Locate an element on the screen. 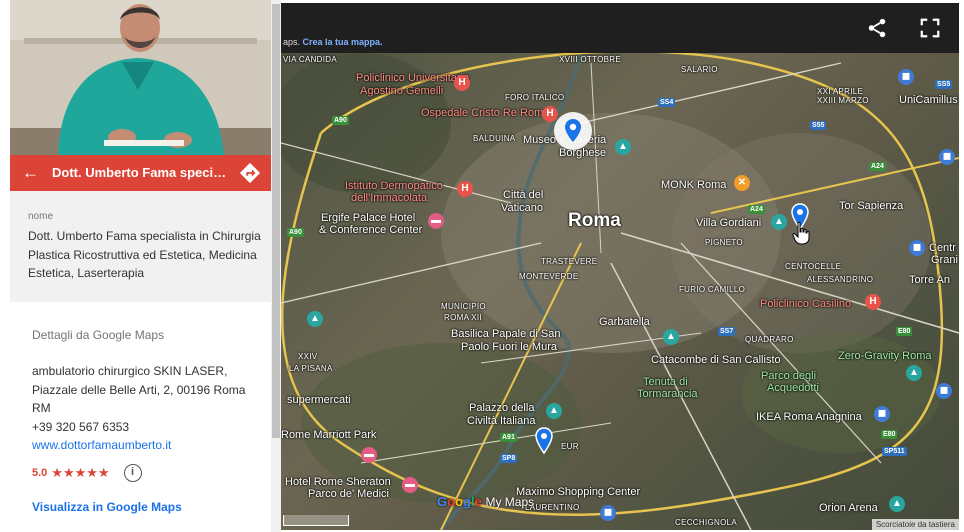 The height and width of the screenshot is (532, 964). map-label: LA PISANA is located at coordinates (311, 368).